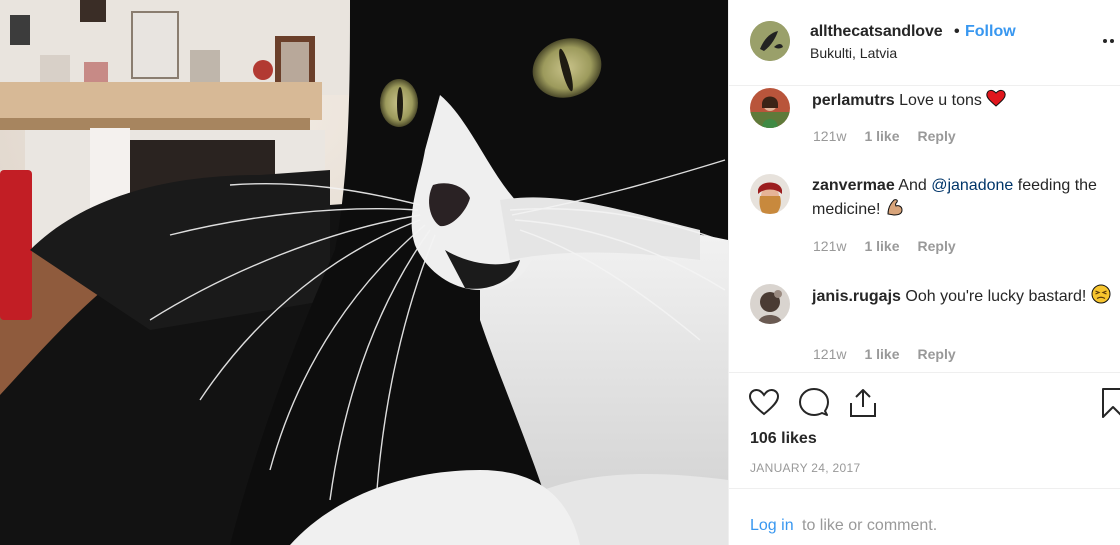 The width and height of the screenshot is (1120, 545). What do you see at coordinates (940, 100) in the screenshot?
I see `comment-body: Love u tons` at bounding box center [940, 100].